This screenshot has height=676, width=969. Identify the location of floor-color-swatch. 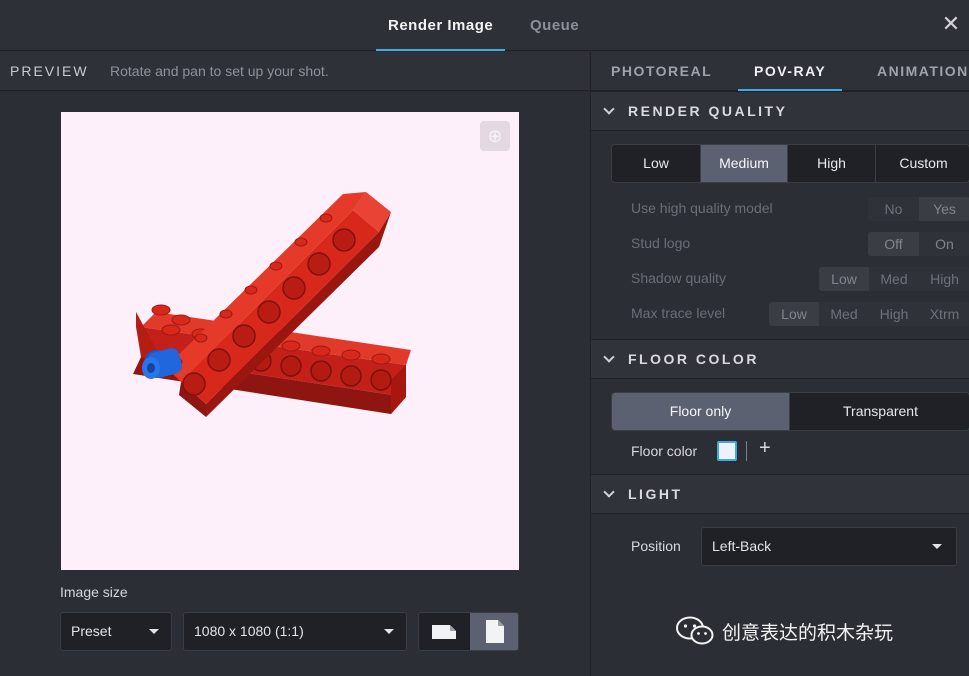
(727, 451).